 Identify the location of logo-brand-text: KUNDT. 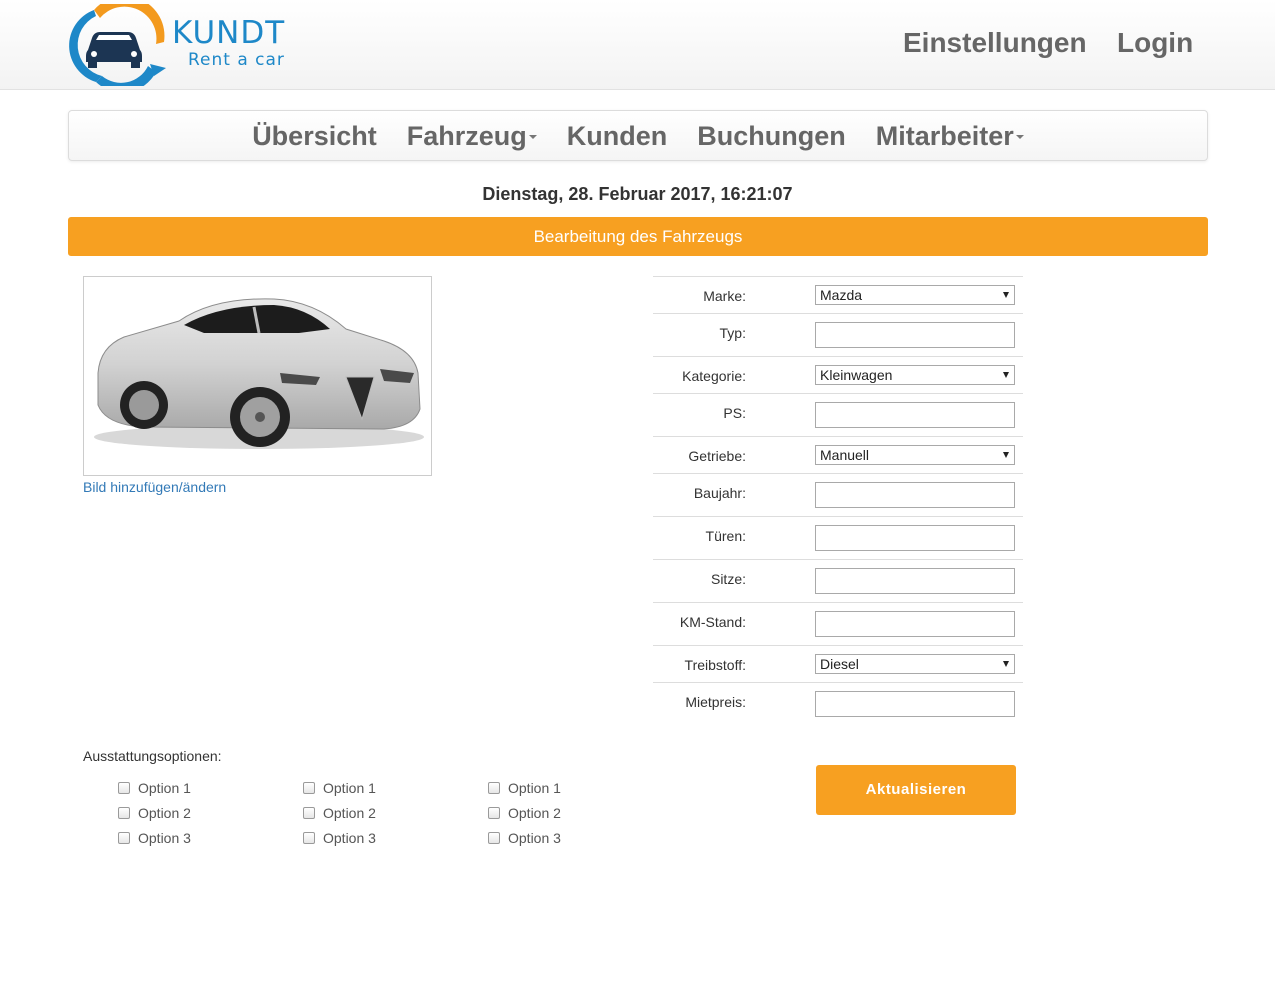
(229, 33).